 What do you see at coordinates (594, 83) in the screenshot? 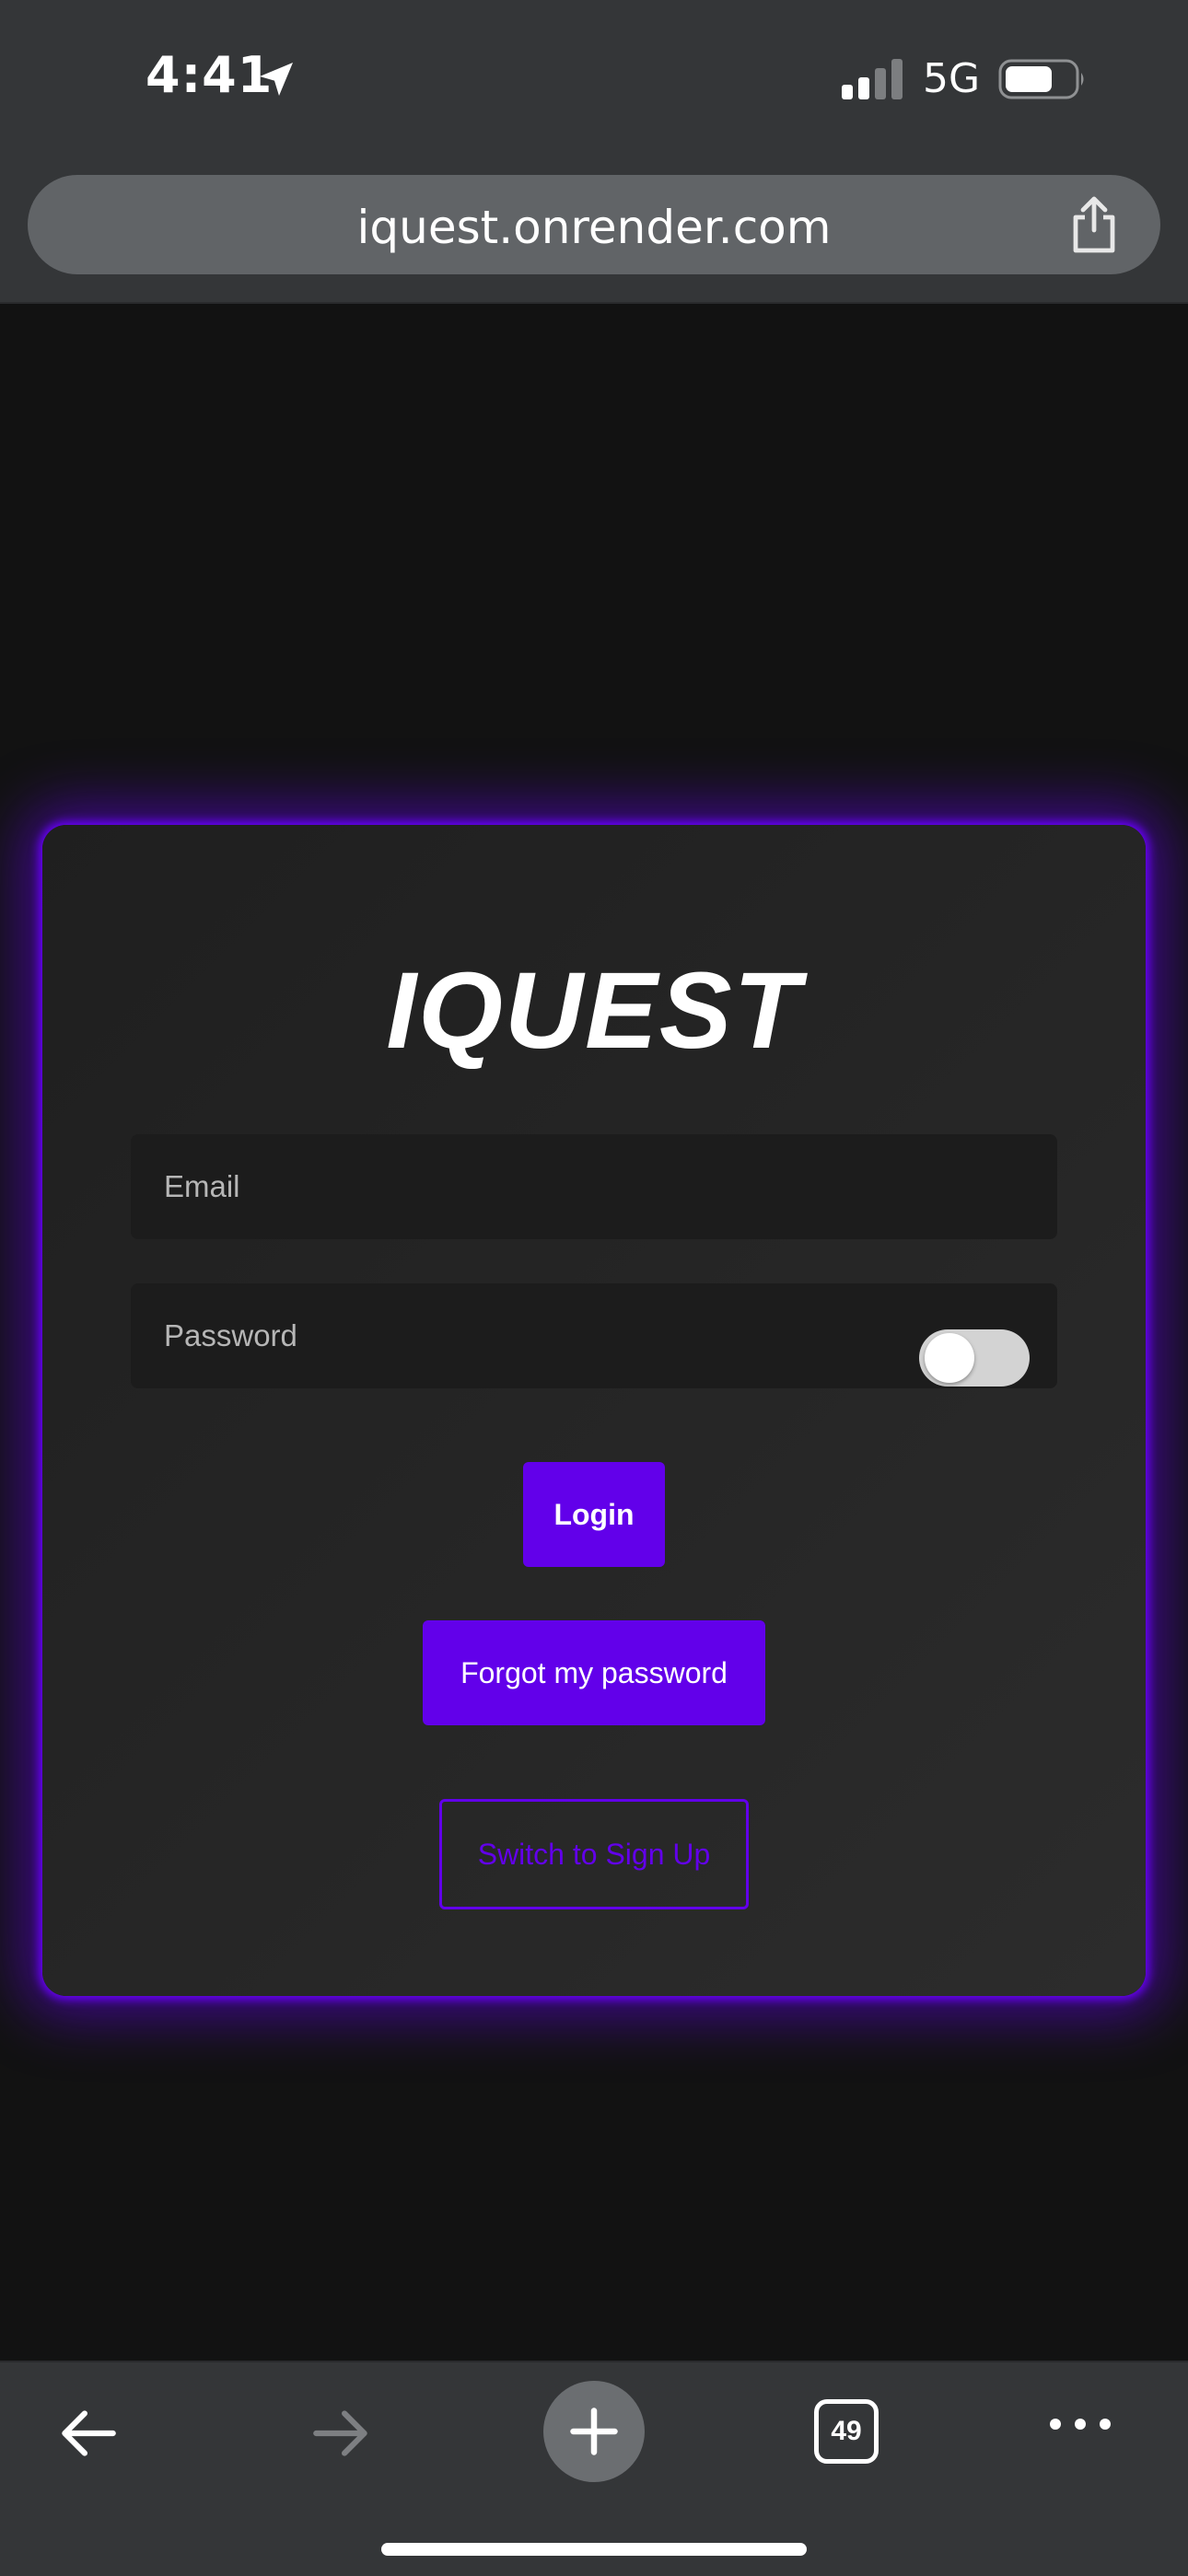
I see `status-bar: 4:41 5G` at bounding box center [594, 83].